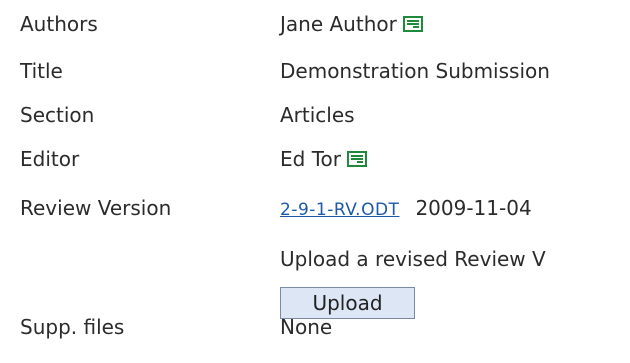 This screenshot has height=363, width=630. I want to click on editor-name: Ed Tor, so click(310, 159).